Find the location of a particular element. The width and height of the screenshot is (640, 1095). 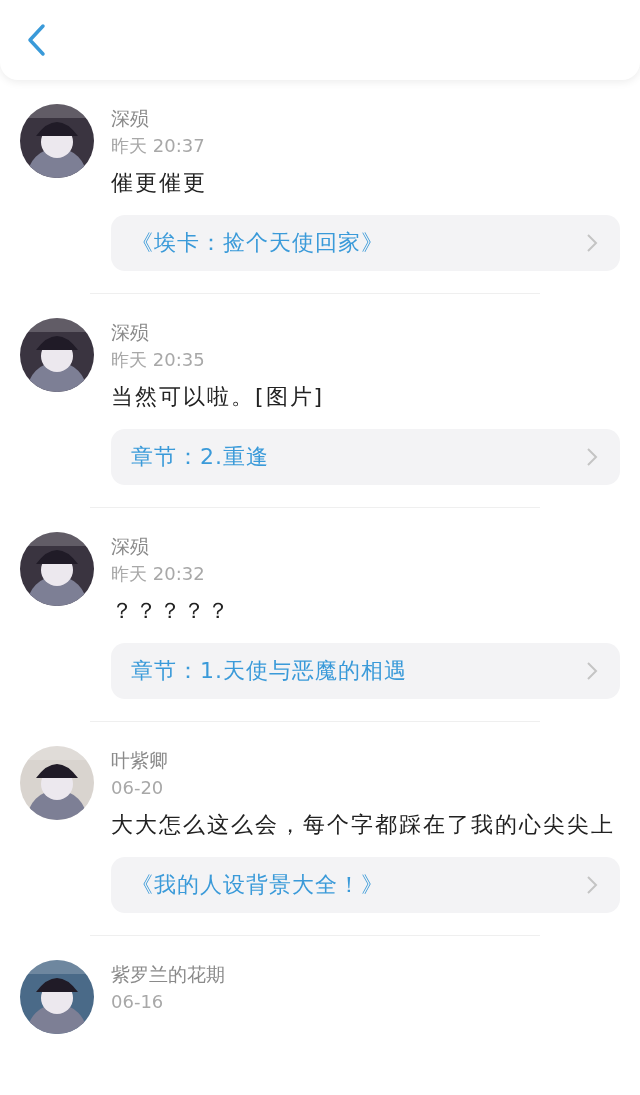

user-name: 紫罗兰的花期 is located at coordinates (168, 974).